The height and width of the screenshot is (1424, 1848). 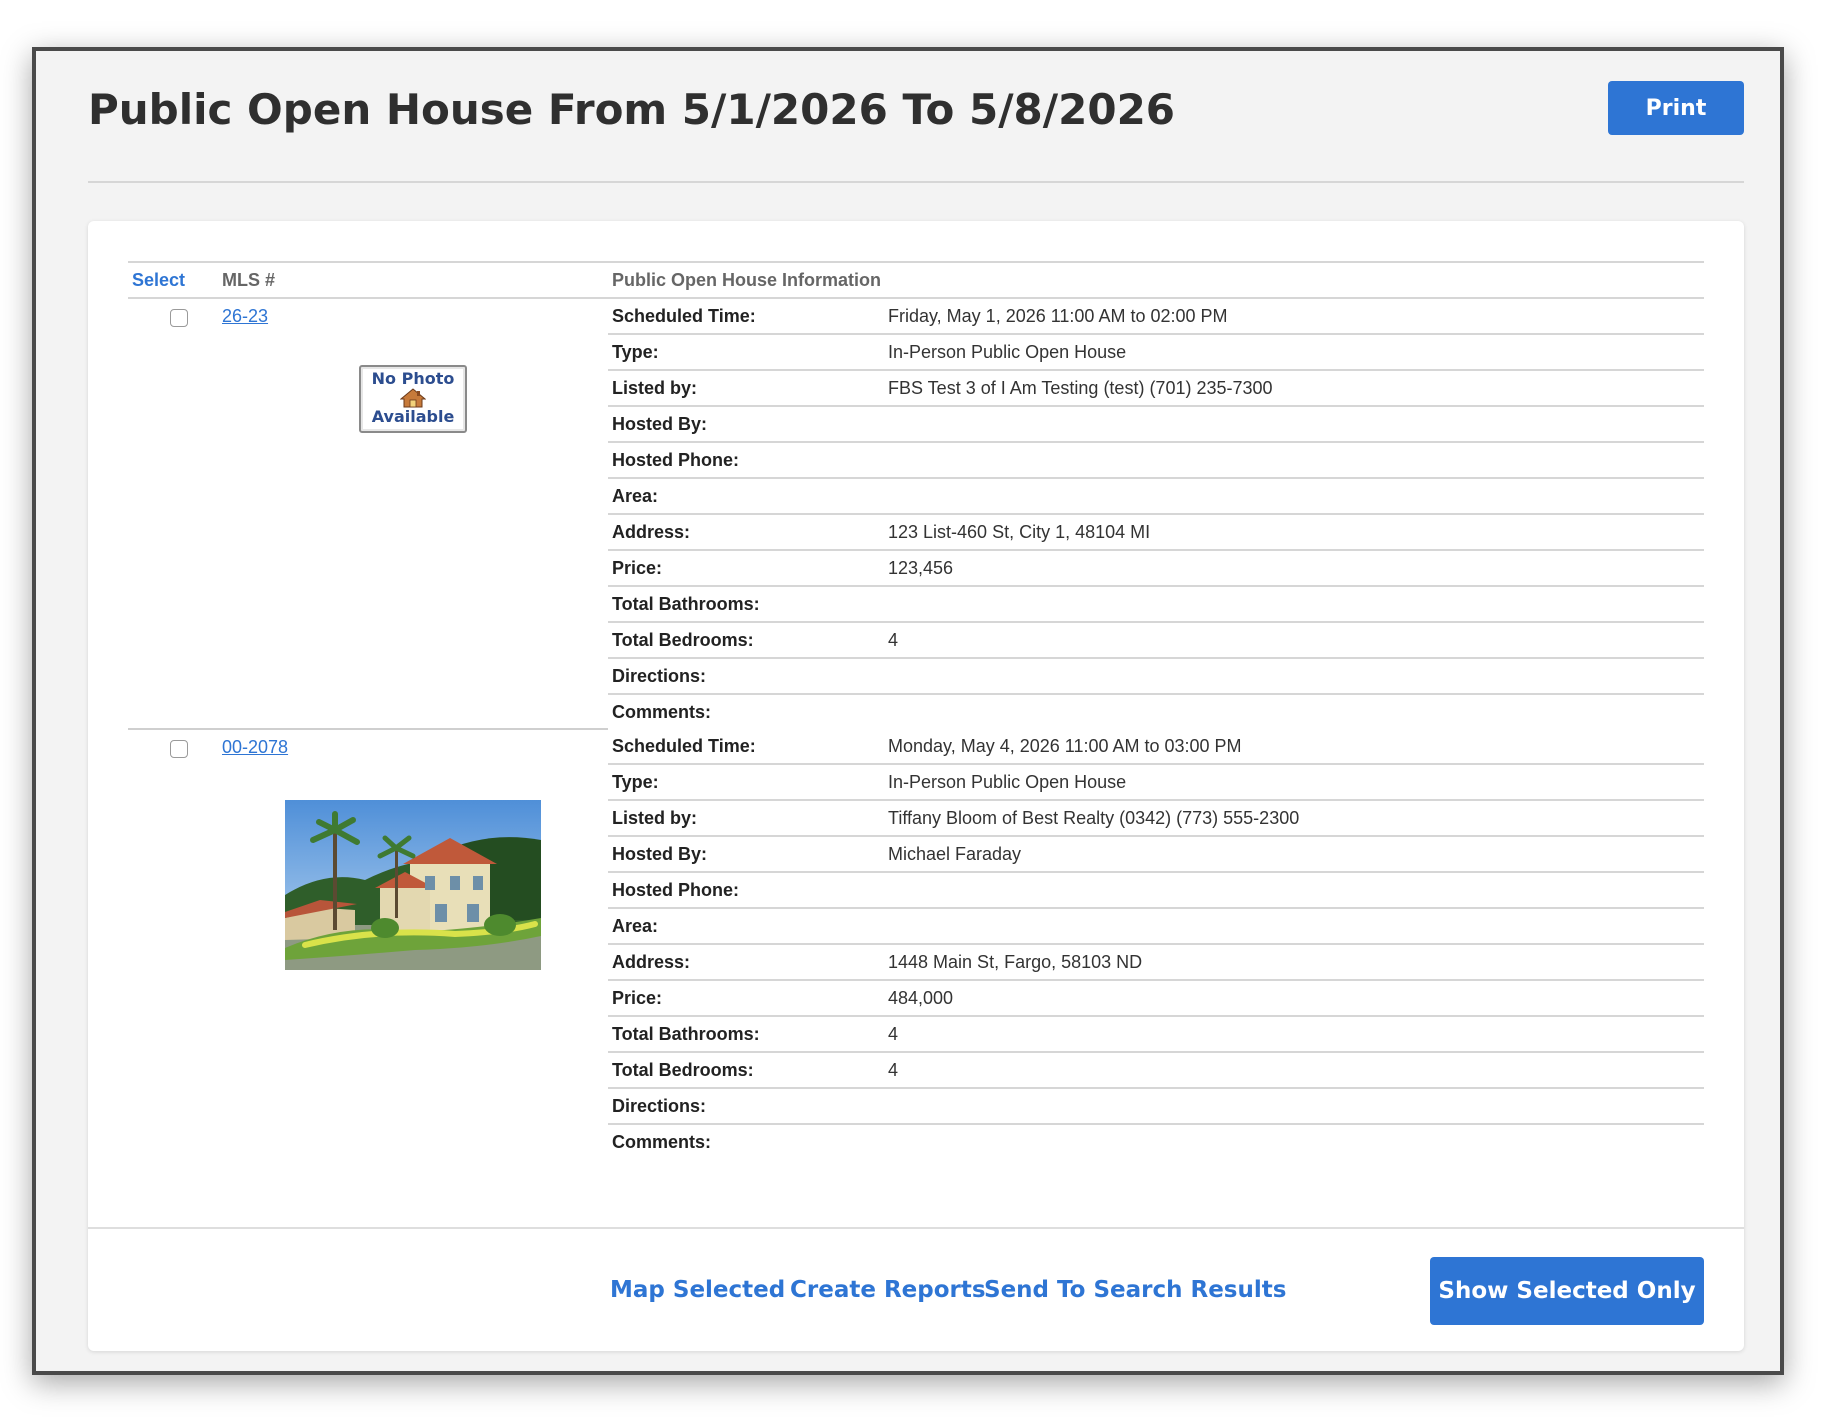 What do you see at coordinates (413, 416) in the screenshot?
I see `no-photo-text-bottom: Available` at bounding box center [413, 416].